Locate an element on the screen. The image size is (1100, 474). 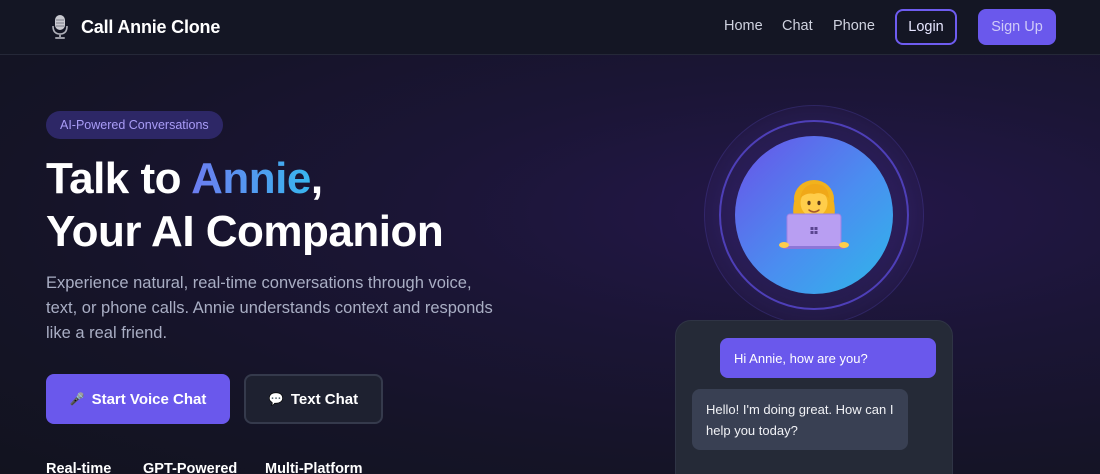
text-chat-label: Text Chat is located at coordinates (324, 399).